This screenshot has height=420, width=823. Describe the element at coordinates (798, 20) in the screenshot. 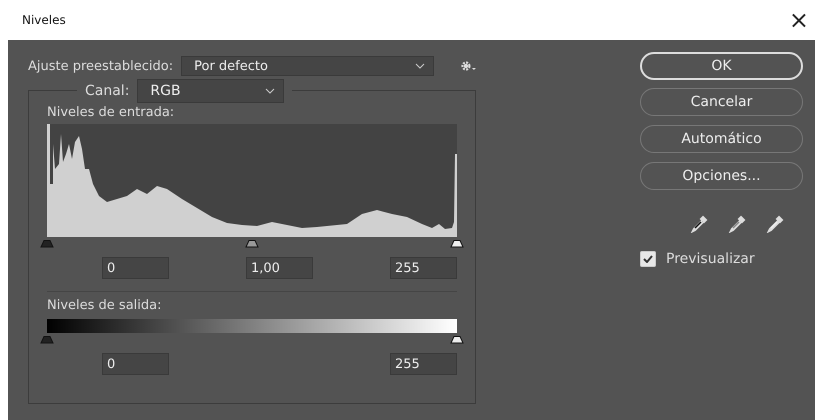

I see `close-button: ×` at that location.